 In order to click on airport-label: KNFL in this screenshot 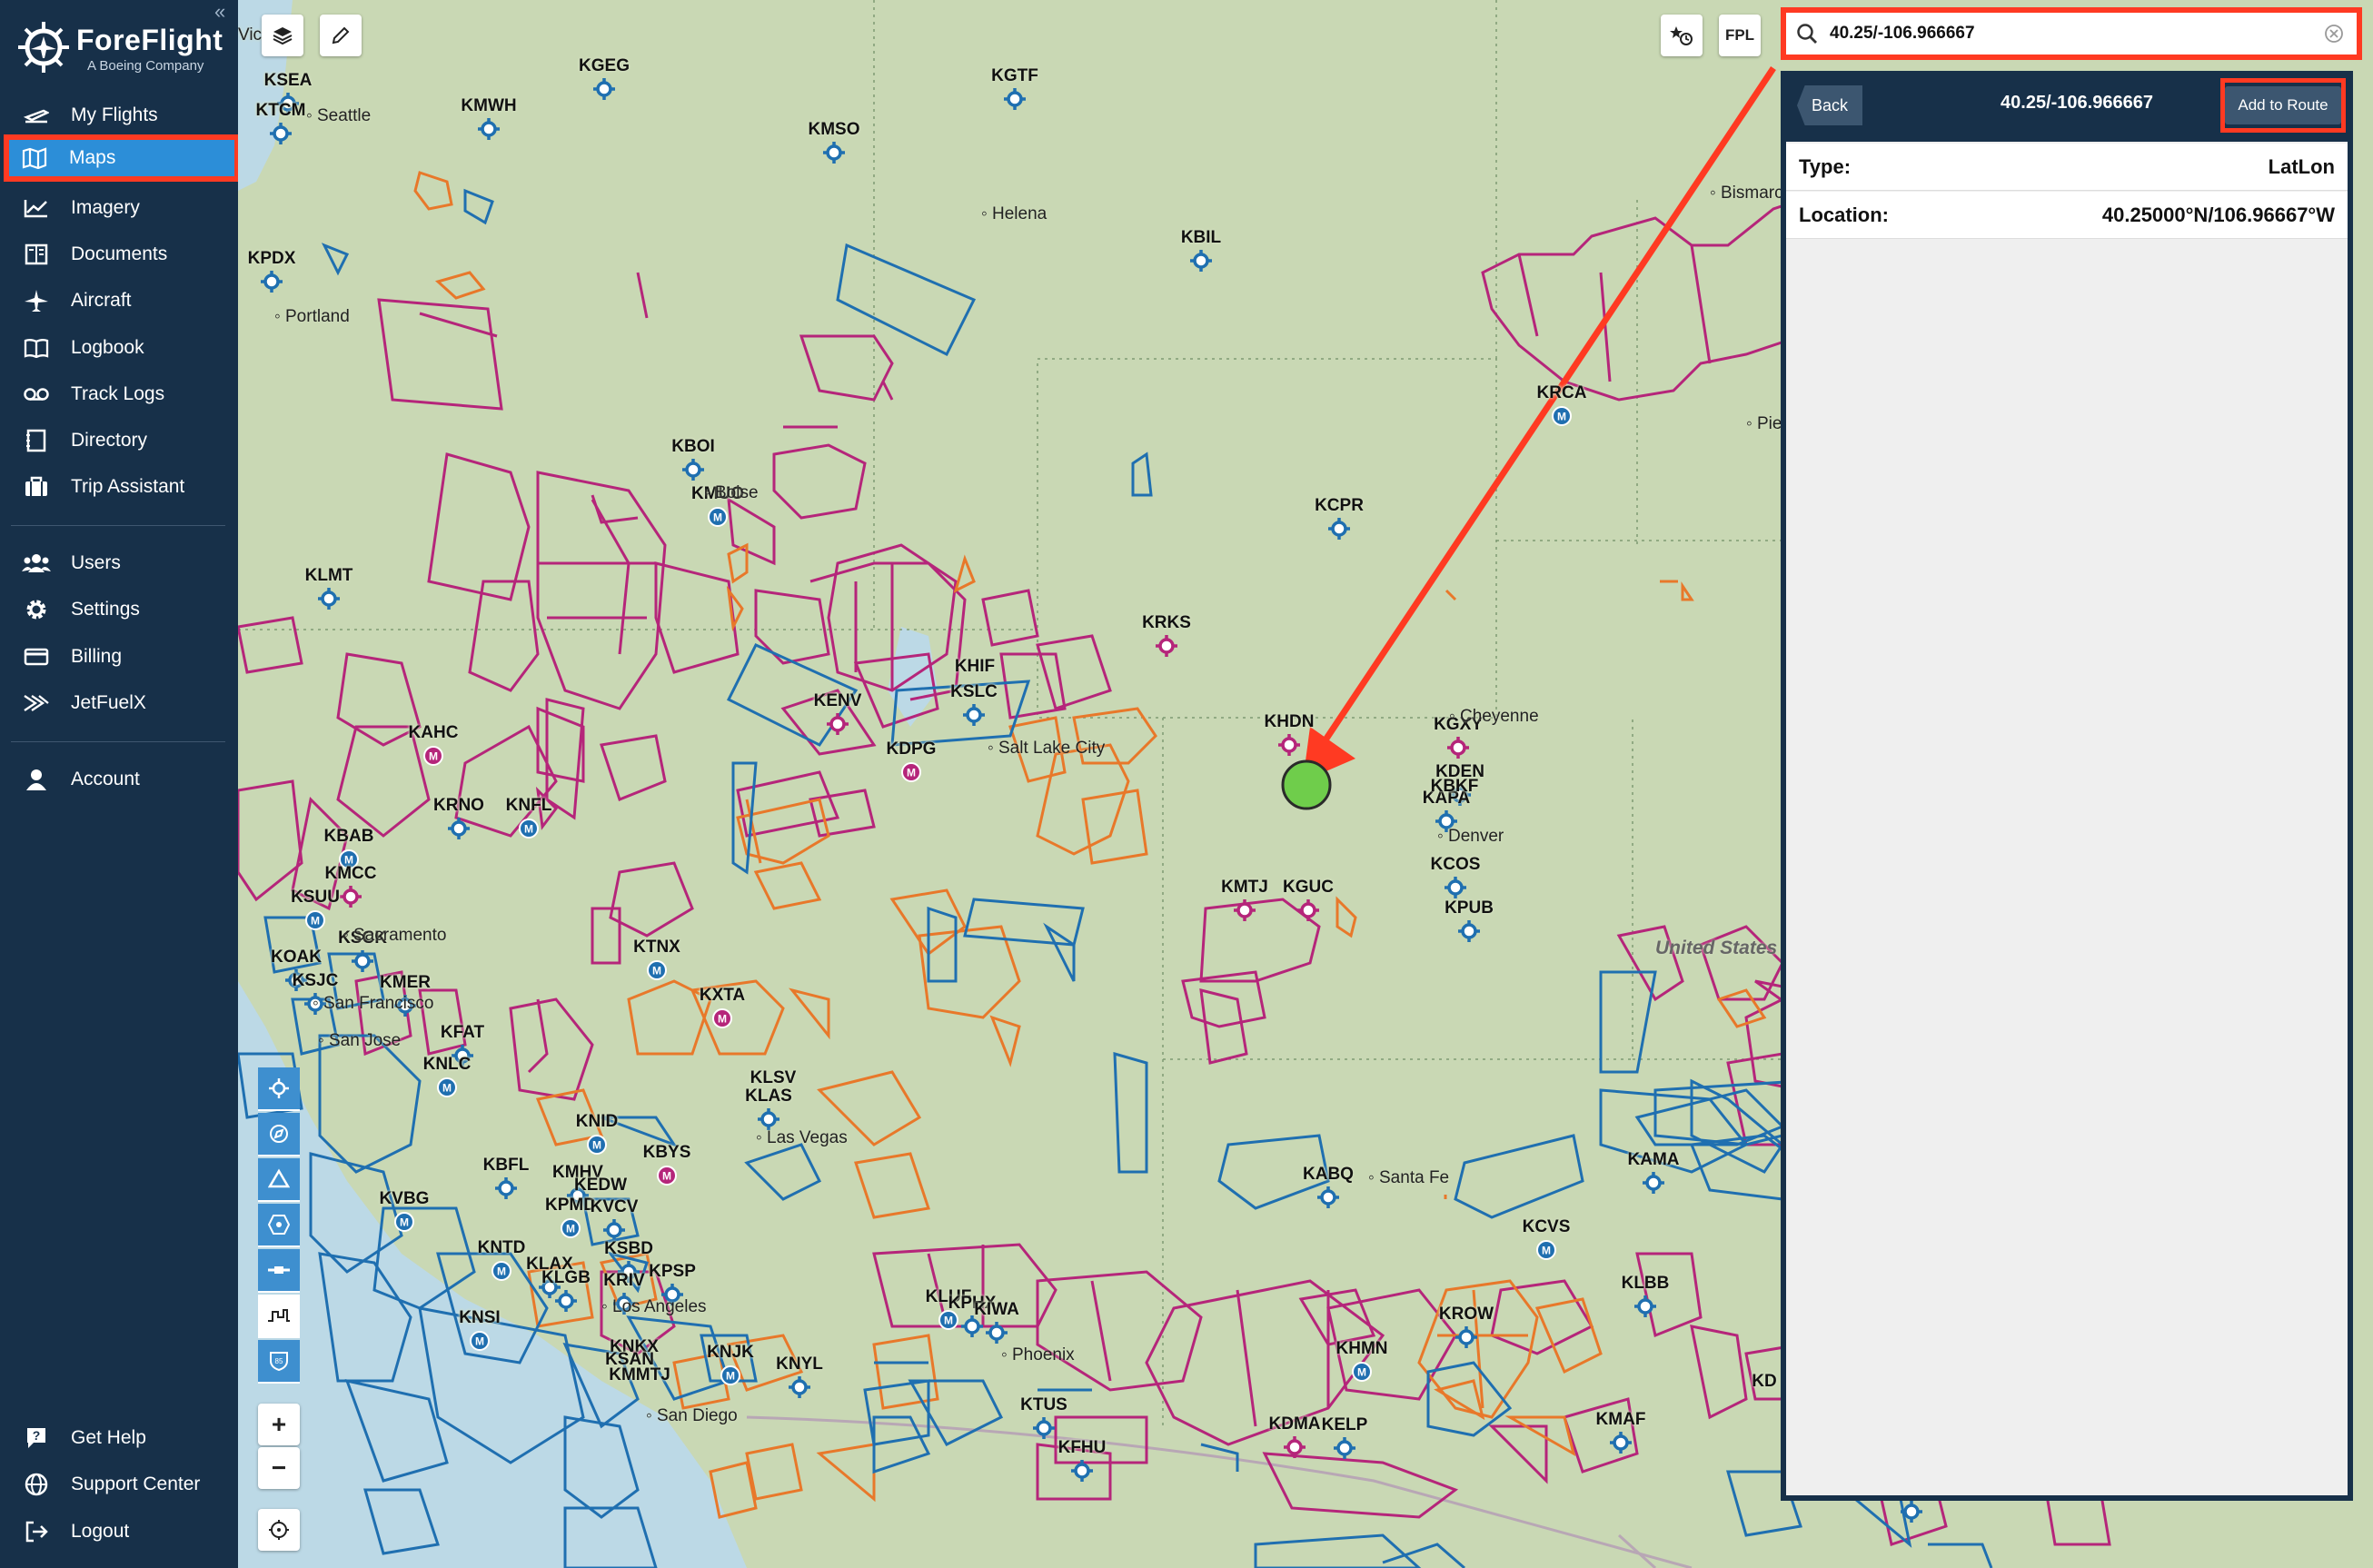, I will do `click(529, 806)`.